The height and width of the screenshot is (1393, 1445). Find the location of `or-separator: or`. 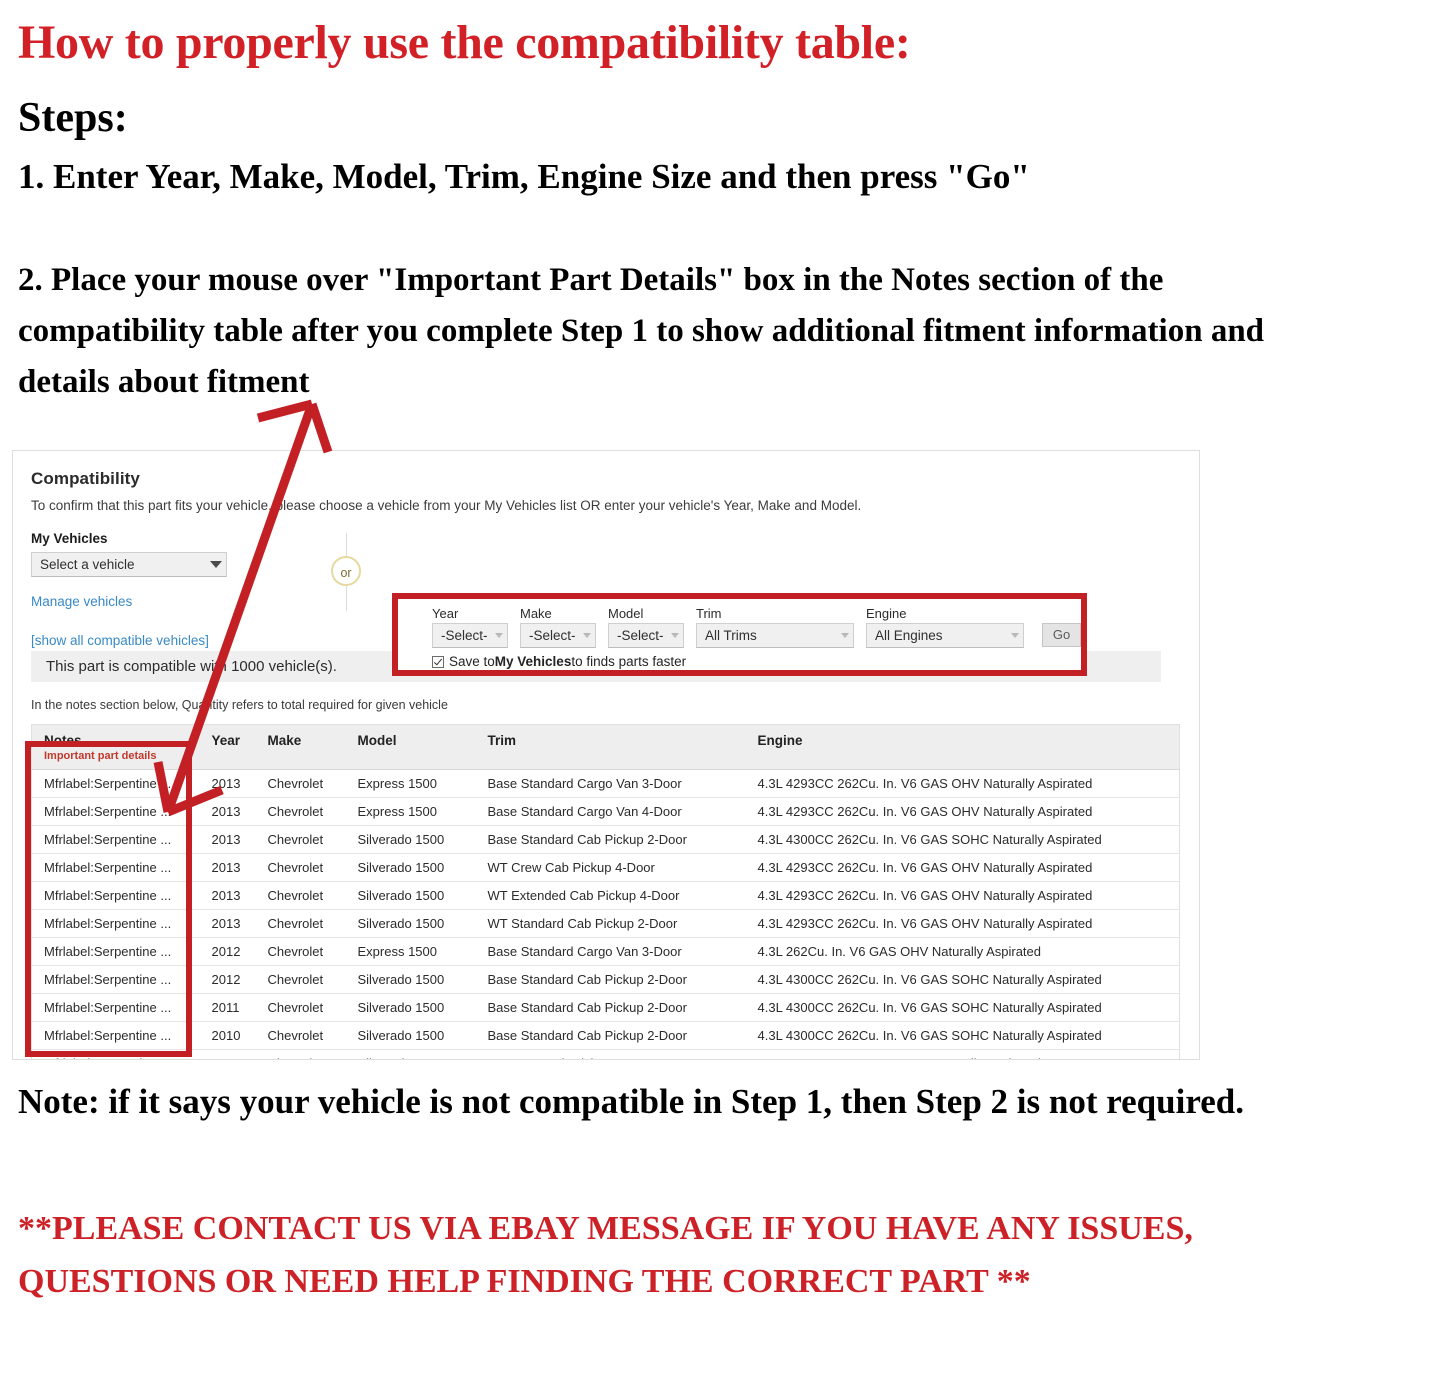

or-separator: or is located at coordinates (347, 572).